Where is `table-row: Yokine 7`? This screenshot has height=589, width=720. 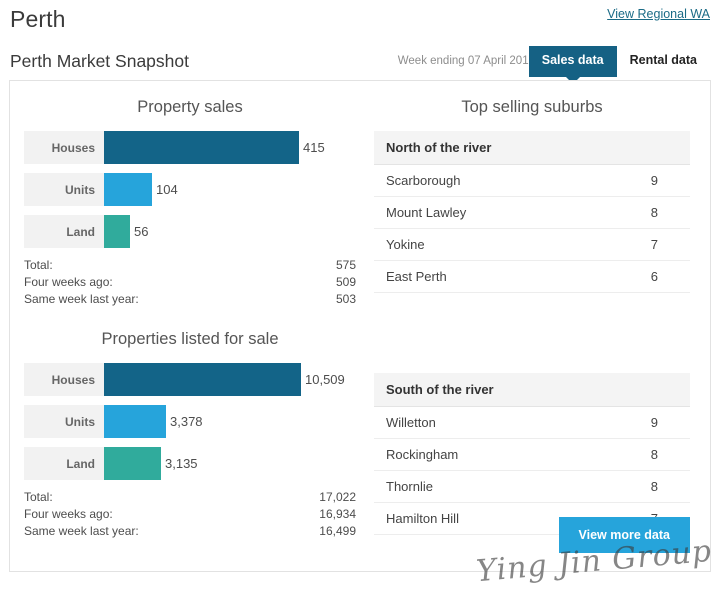
table-row: Yokine 7 is located at coordinates (532, 244).